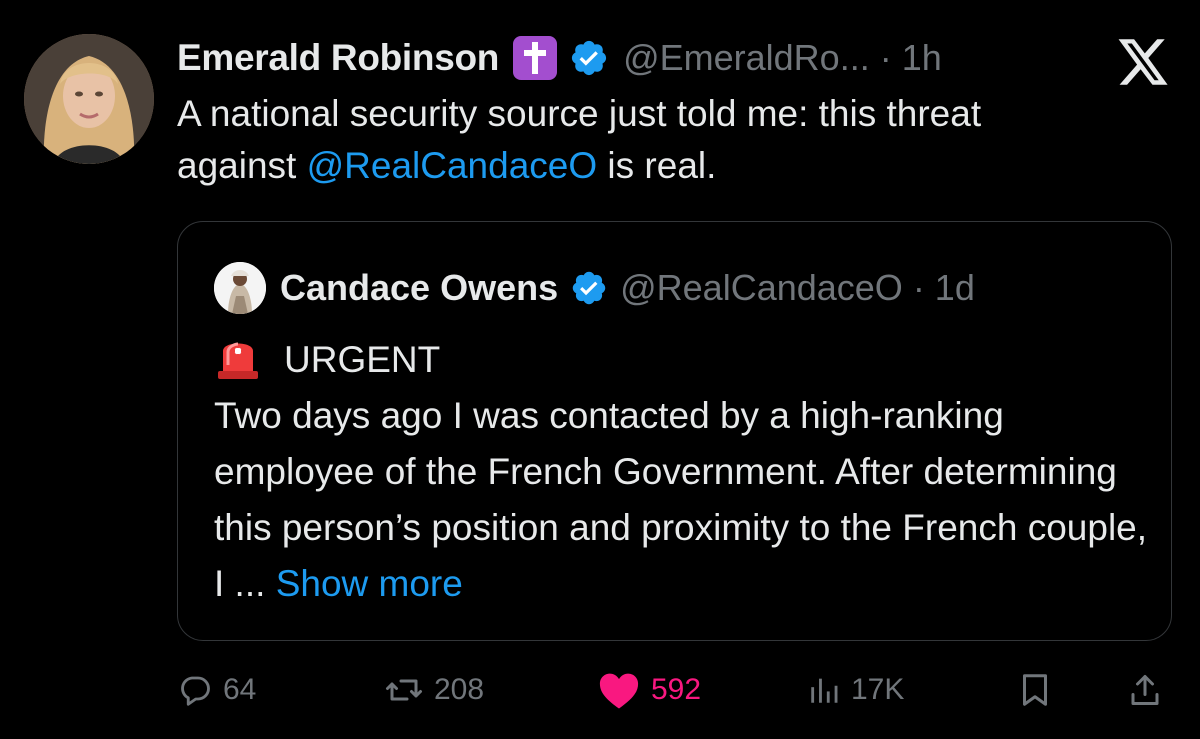 This screenshot has width=1200, height=739. Describe the element at coordinates (1143, 62) in the screenshot. I see `x-logo-icon` at that location.